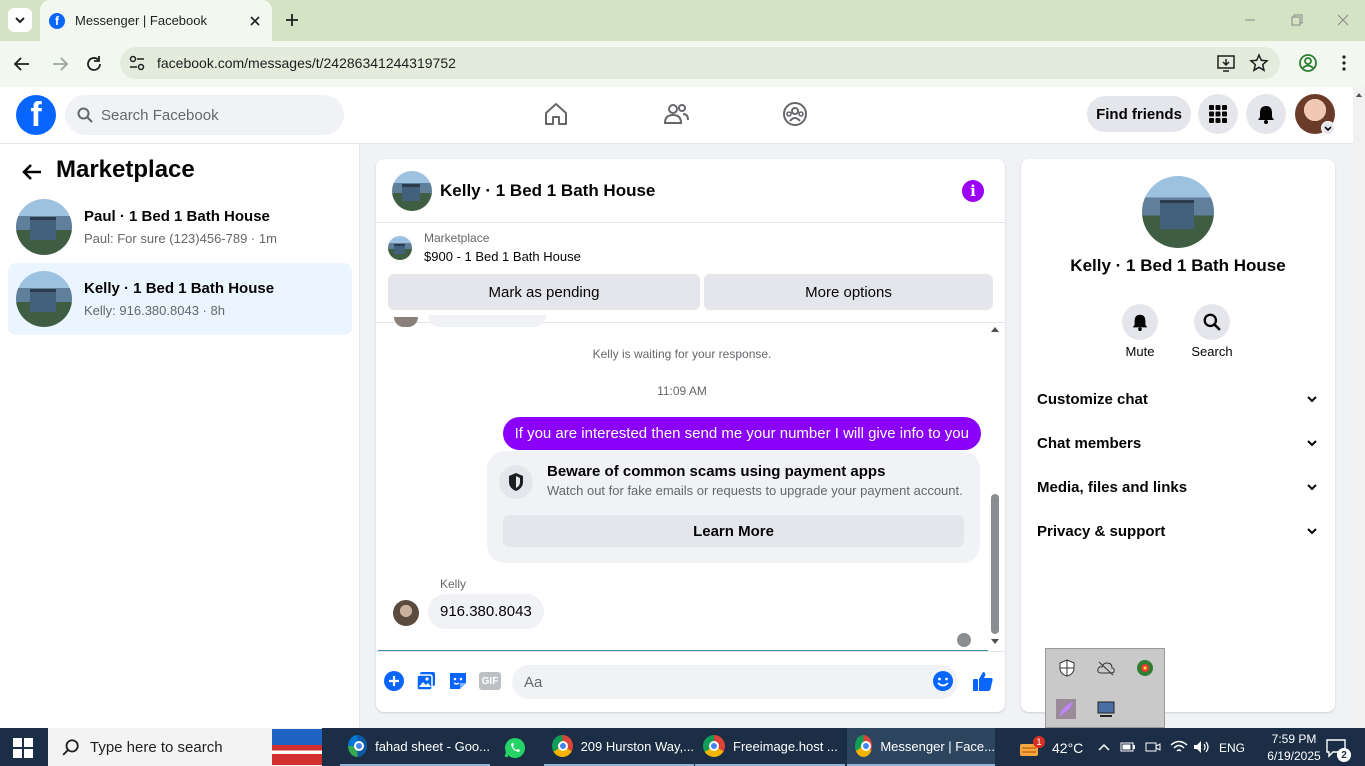 This screenshot has height=766, width=1365. What do you see at coordinates (1266, 114) in the screenshot?
I see `notifications-bell-icon` at bounding box center [1266, 114].